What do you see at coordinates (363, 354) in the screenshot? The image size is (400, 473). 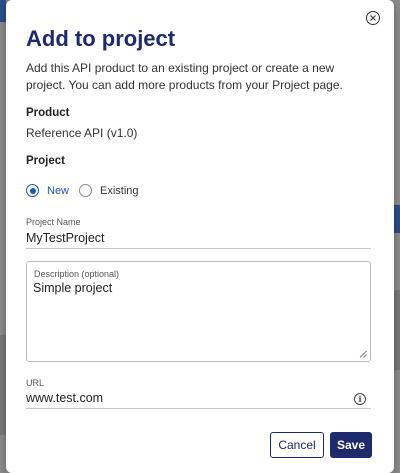 I see `resize-handle-icon` at bounding box center [363, 354].